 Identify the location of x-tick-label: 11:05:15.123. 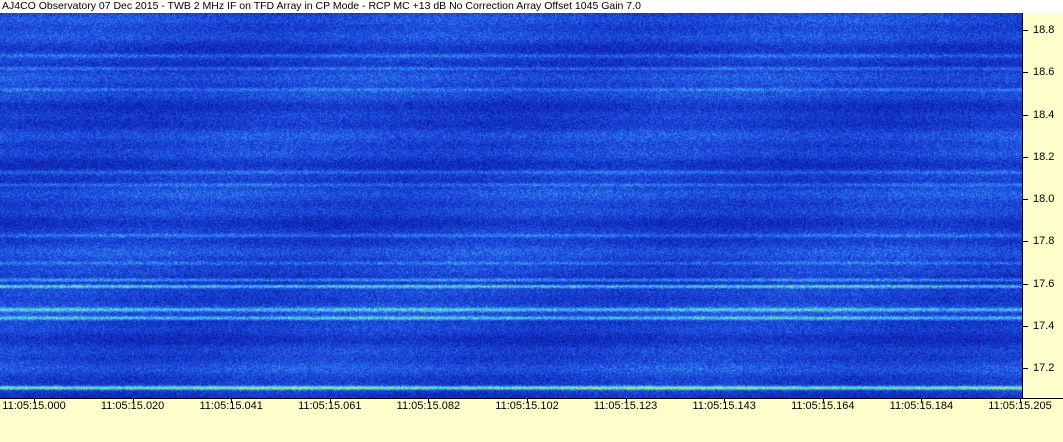
(625, 406).